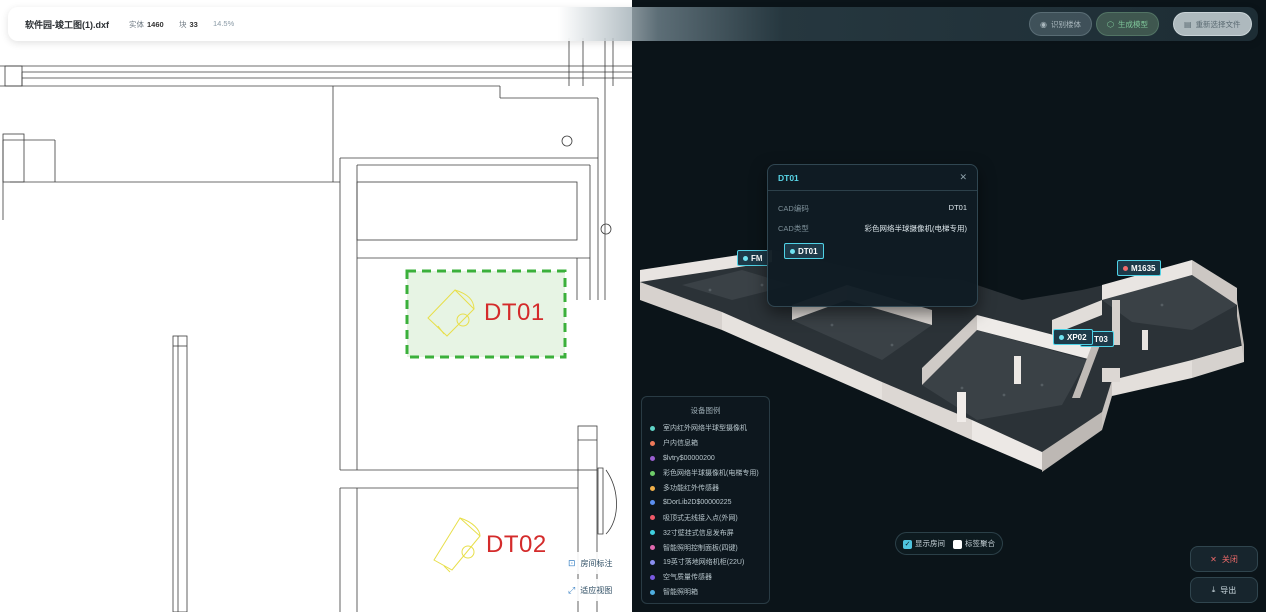  What do you see at coordinates (872, 208) in the screenshot?
I see `popup-row-code: CAD编码 DT01` at bounding box center [872, 208].